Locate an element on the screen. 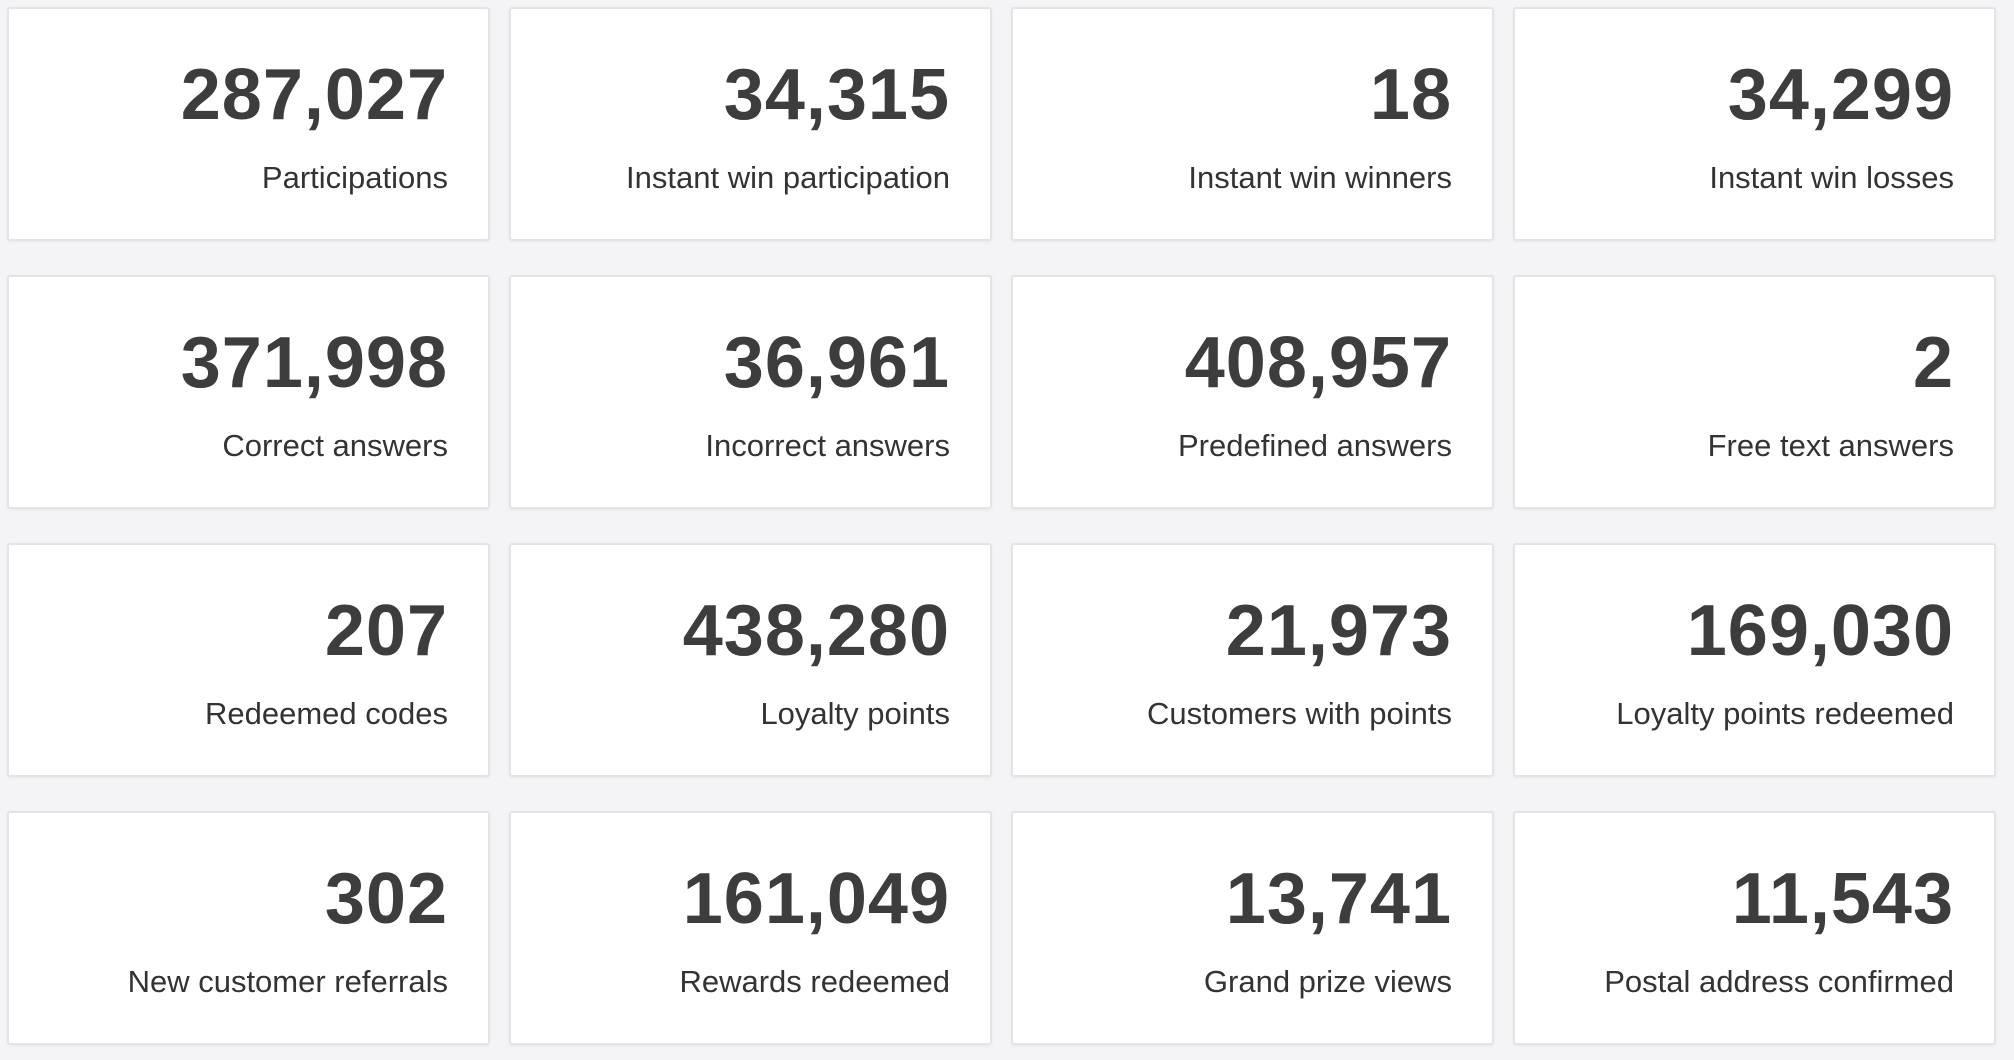 This screenshot has height=1060, width=2014. stat-value: 371,998 is located at coordinates (314, 363).